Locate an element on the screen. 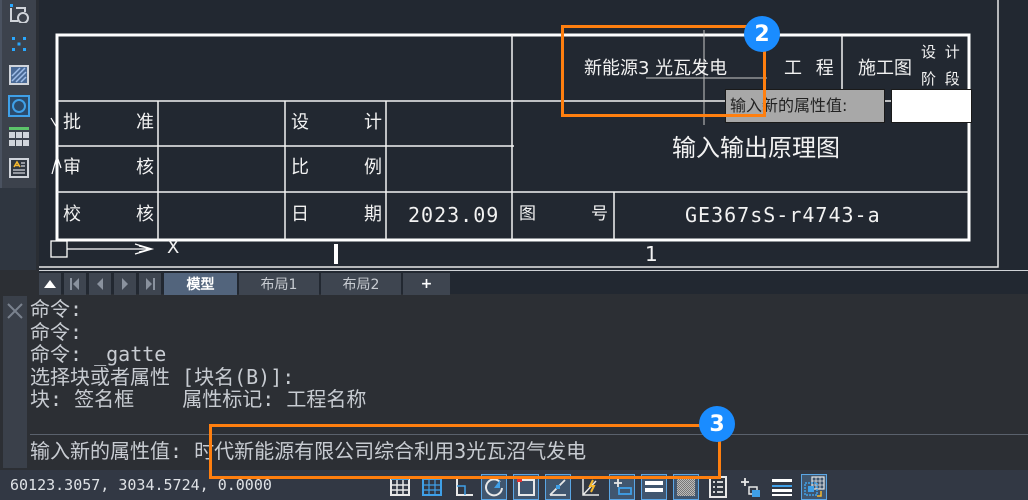 This screenshot has width=1028, height=500. region-icon is located at coordinates (19, 106).